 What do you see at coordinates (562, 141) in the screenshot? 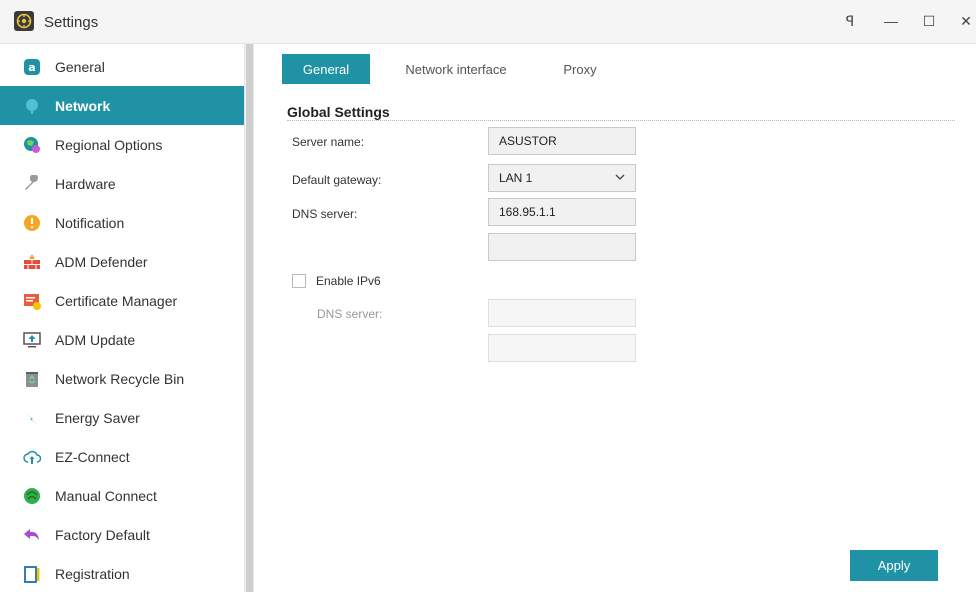
I see `server-name-field: ASUSTOR` at bounding box center [562, 141].